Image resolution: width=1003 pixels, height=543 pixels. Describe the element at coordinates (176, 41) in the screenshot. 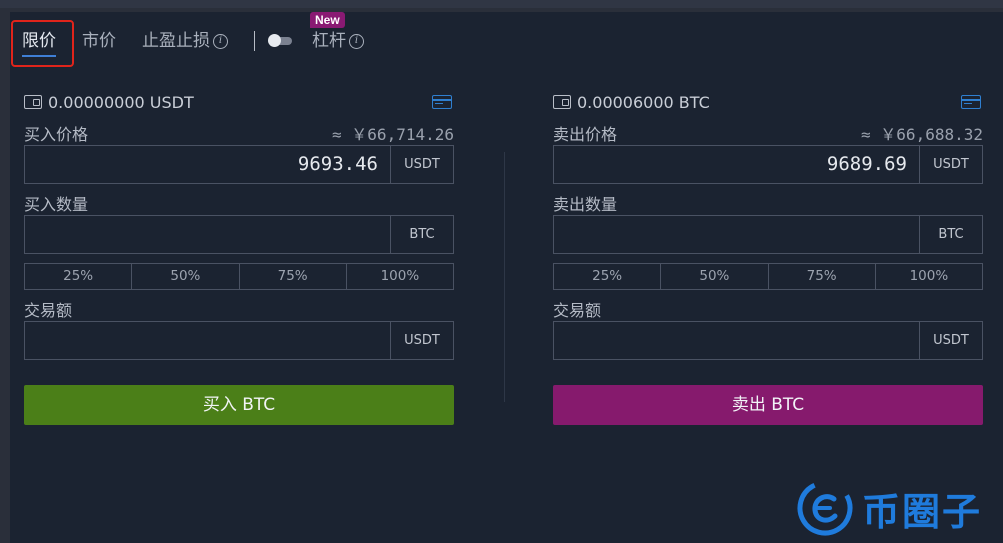

I see `tab-stop-limit-label: 止盈止损` at that location.